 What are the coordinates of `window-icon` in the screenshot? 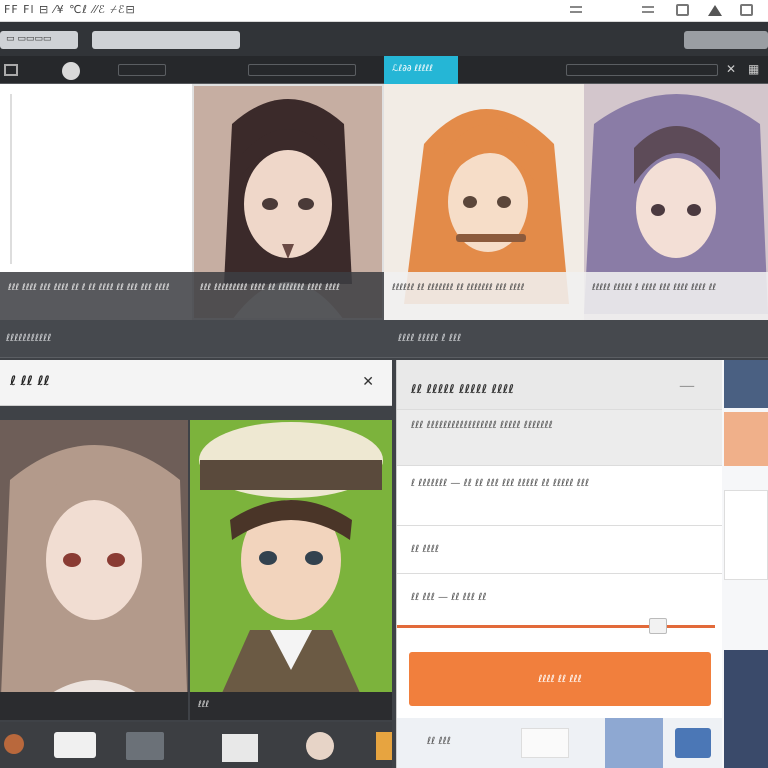 It's located at (682, 10).